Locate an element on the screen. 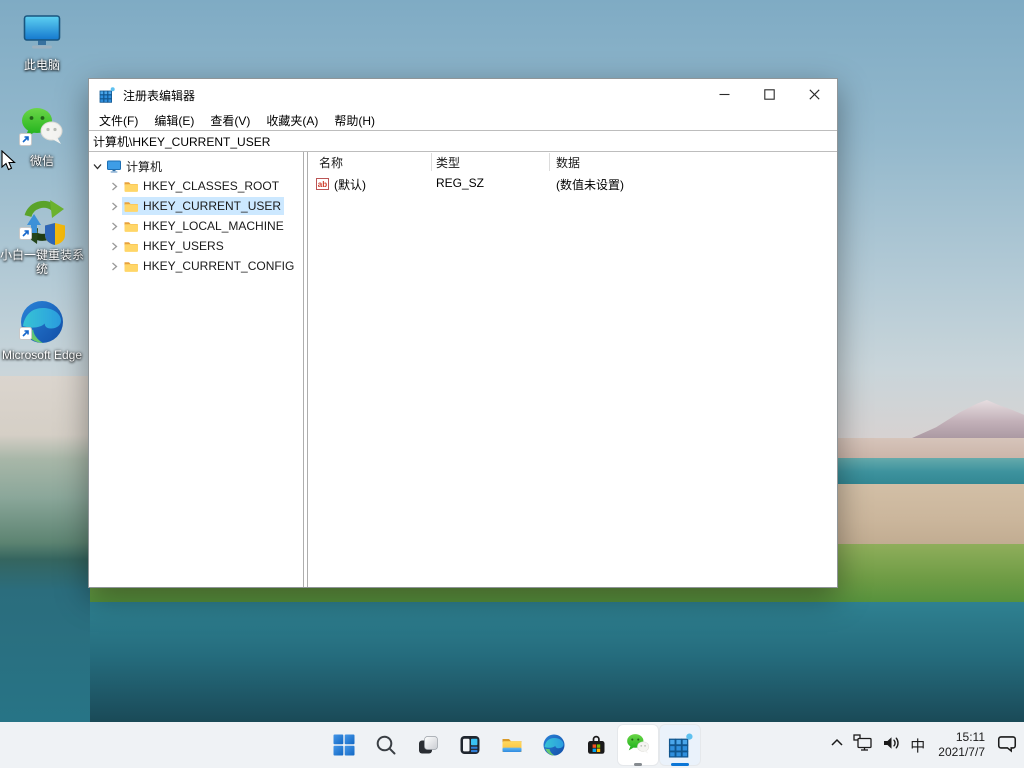 This screenshot has width=1024, height=768. xiaobai-reinstall-icon is located at coordinates (42, 222).